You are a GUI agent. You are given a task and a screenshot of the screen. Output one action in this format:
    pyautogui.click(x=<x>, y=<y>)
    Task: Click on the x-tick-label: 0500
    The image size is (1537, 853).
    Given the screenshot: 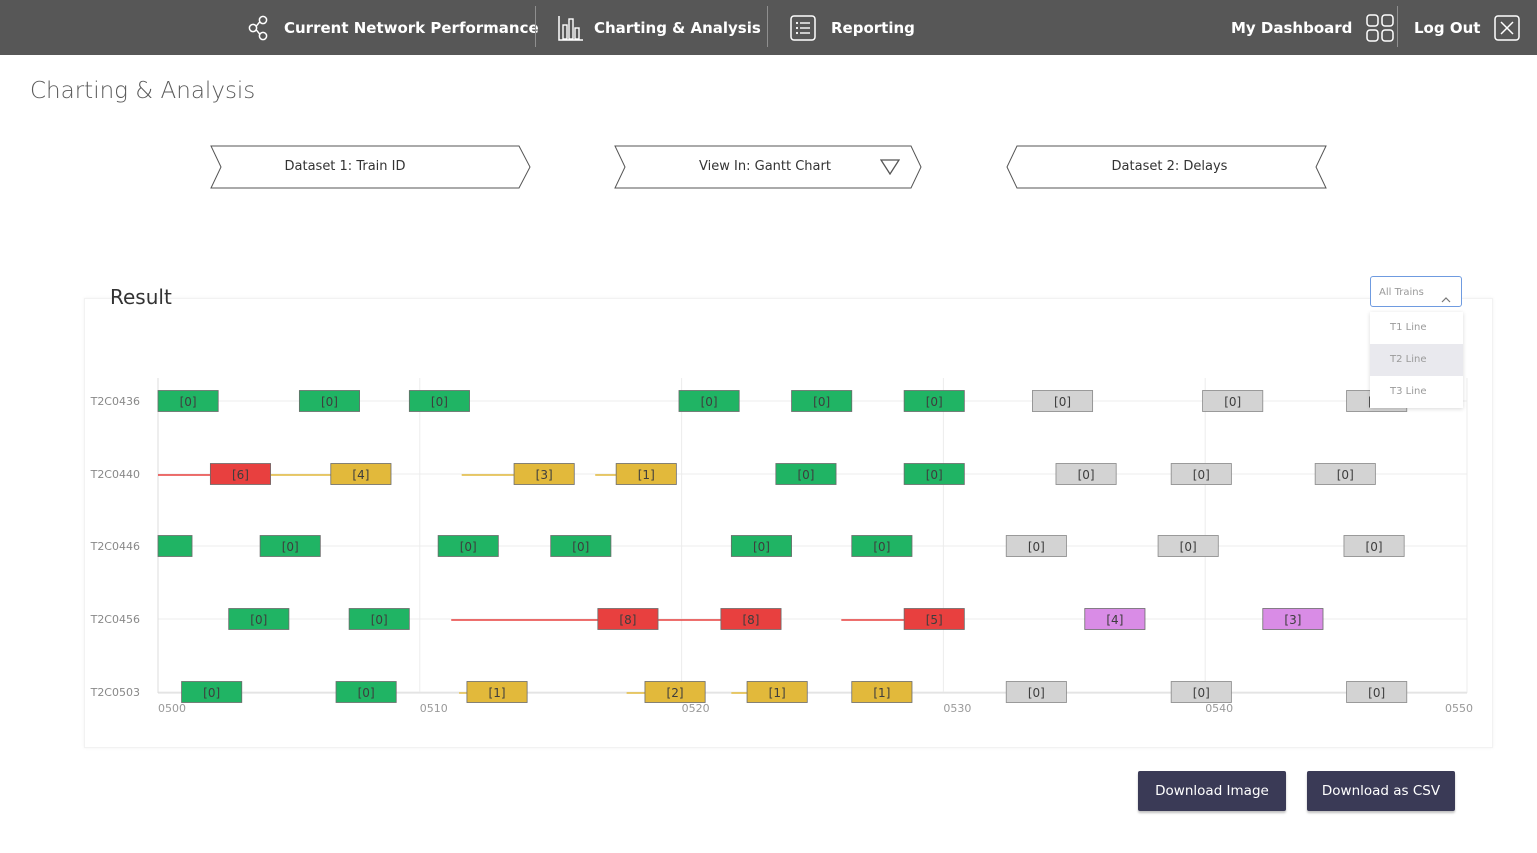 What is the action you would take?
    pyautogui.click(x=172, y=708)
    